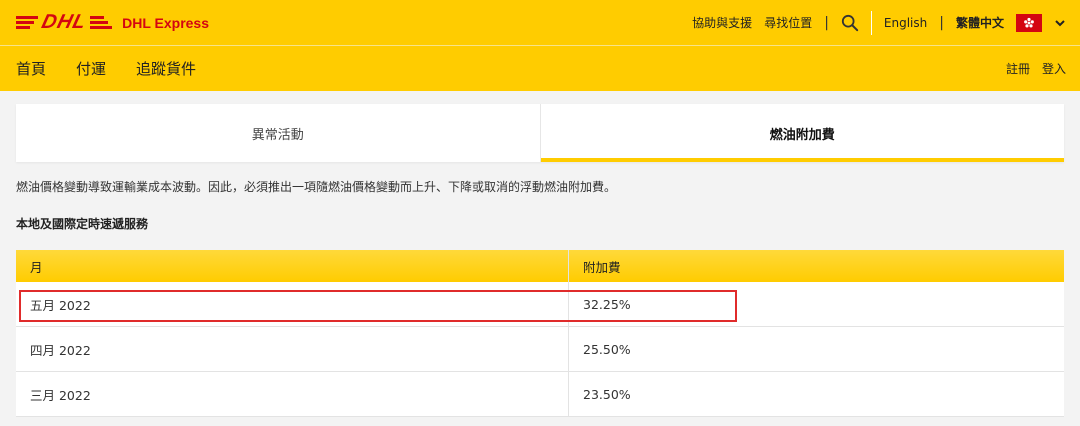 Image resolution: width=1080 pixels, height=426 pixels. Describe the element at coordinates (292, 394) in the screenshot. I see `month-cell: 三月 2022` at that location.